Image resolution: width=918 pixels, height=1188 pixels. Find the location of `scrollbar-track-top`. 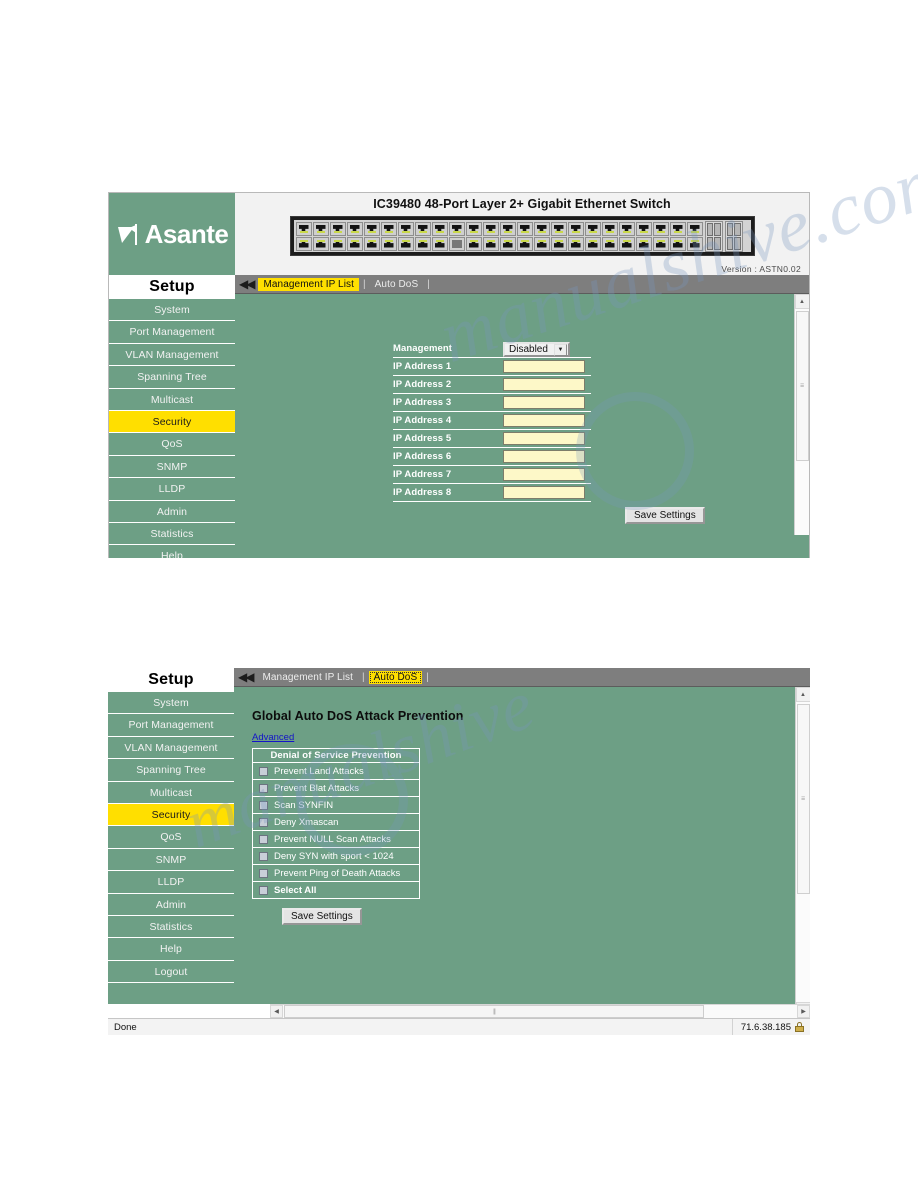

scrollbar-track-top is located at coordinates (801, 422).